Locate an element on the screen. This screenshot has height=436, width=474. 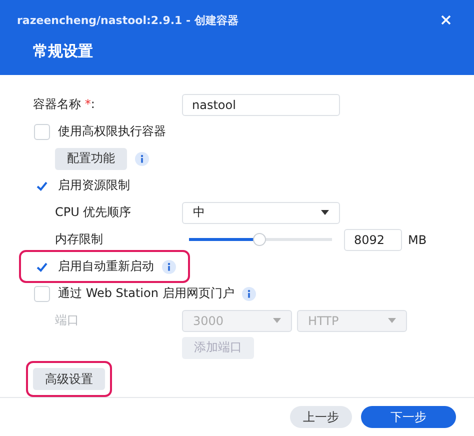
input-field: nastool is located at coordinates (261, 105).